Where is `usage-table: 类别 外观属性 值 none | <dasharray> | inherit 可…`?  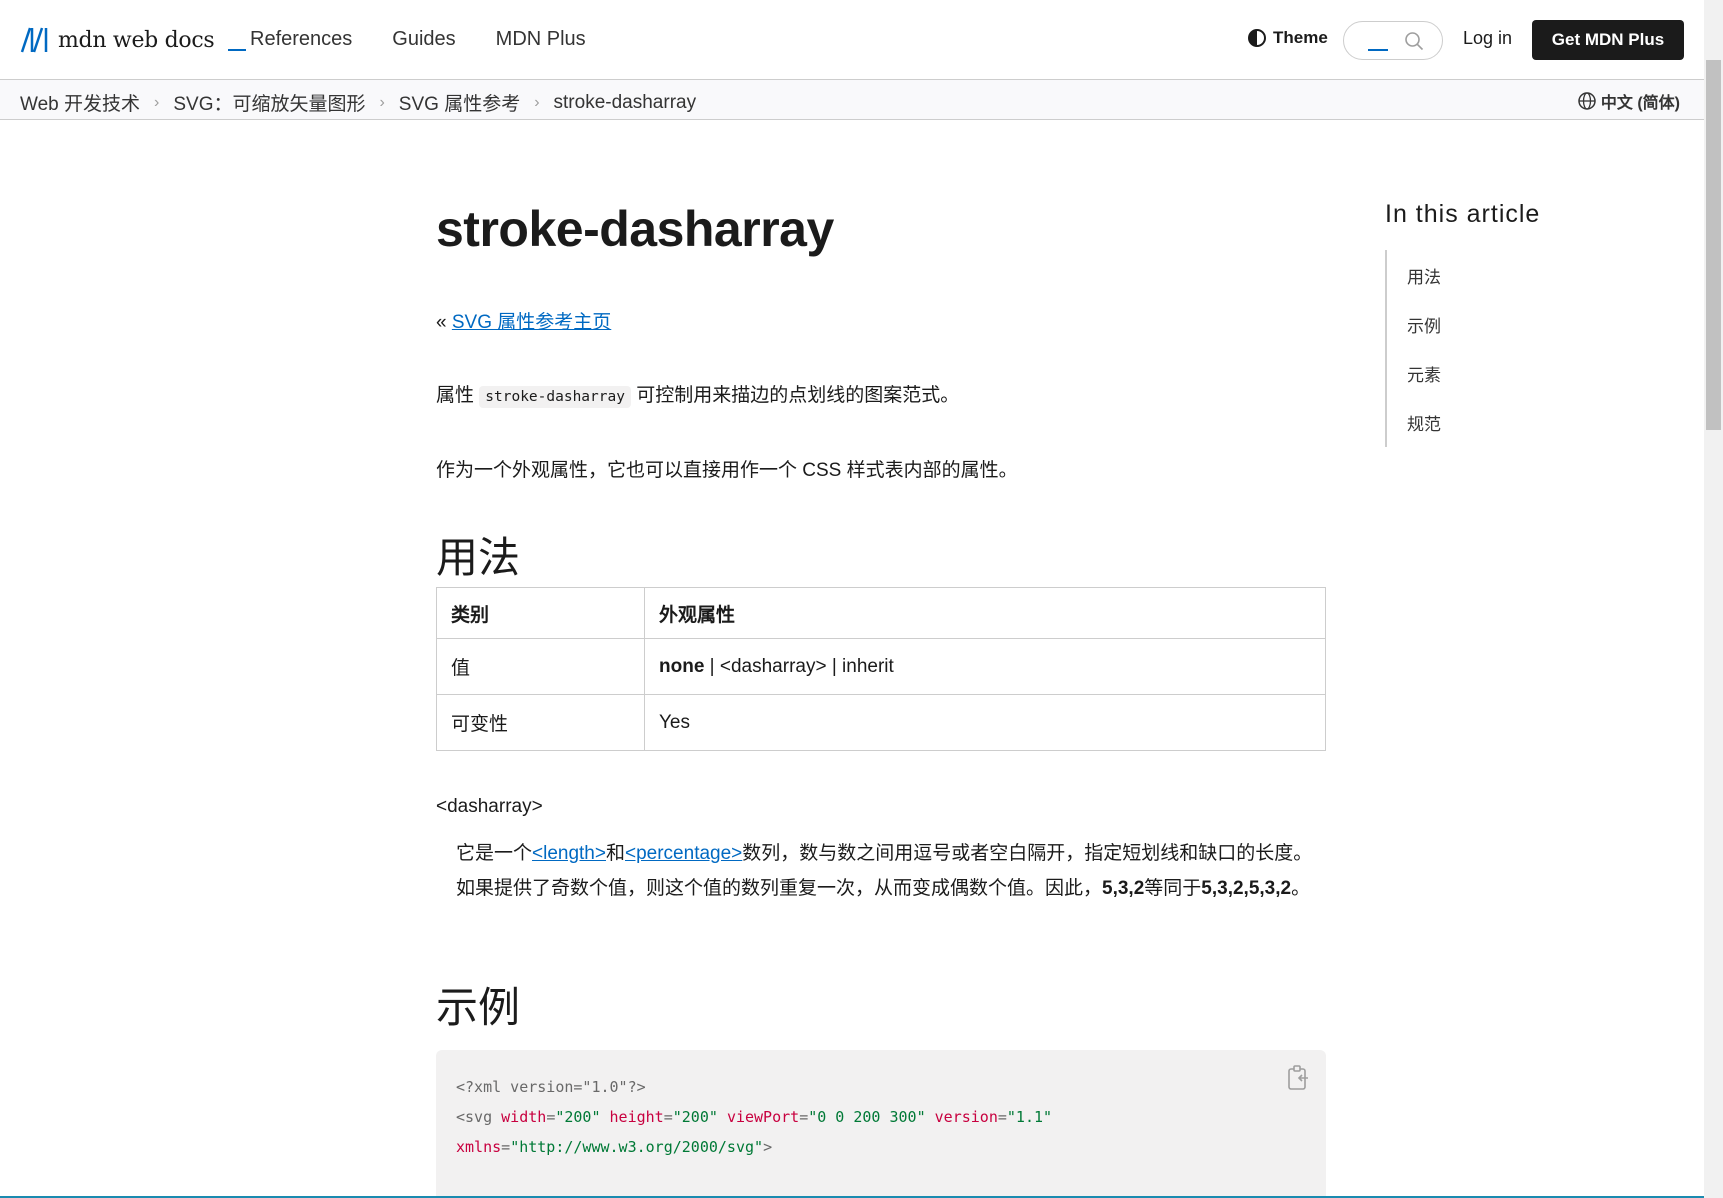
usage-table: 类别 外观属性 值 none | <dasharray> | inherit 可… is located at coordinates (881, 669).